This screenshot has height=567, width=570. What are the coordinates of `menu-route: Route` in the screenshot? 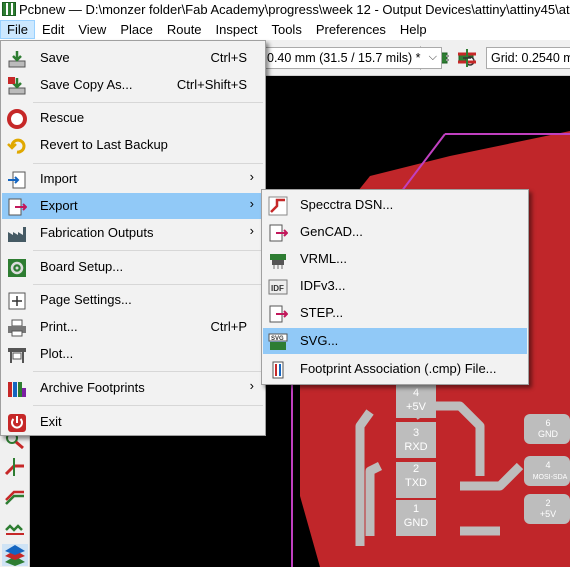 It's located at (184, 29).